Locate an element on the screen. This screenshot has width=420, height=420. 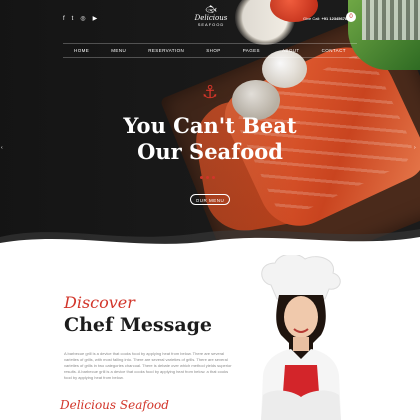
hero-dots-decoration is located at coordinates (207, 177).